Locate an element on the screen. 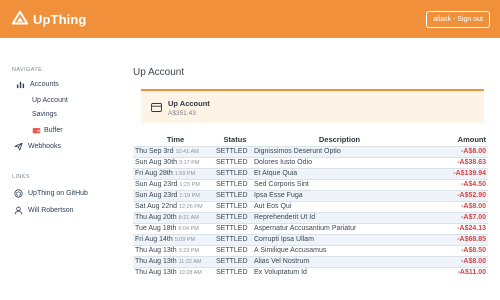  sidebar-item-buffer: Buffer is located at coordinates (47, 130).